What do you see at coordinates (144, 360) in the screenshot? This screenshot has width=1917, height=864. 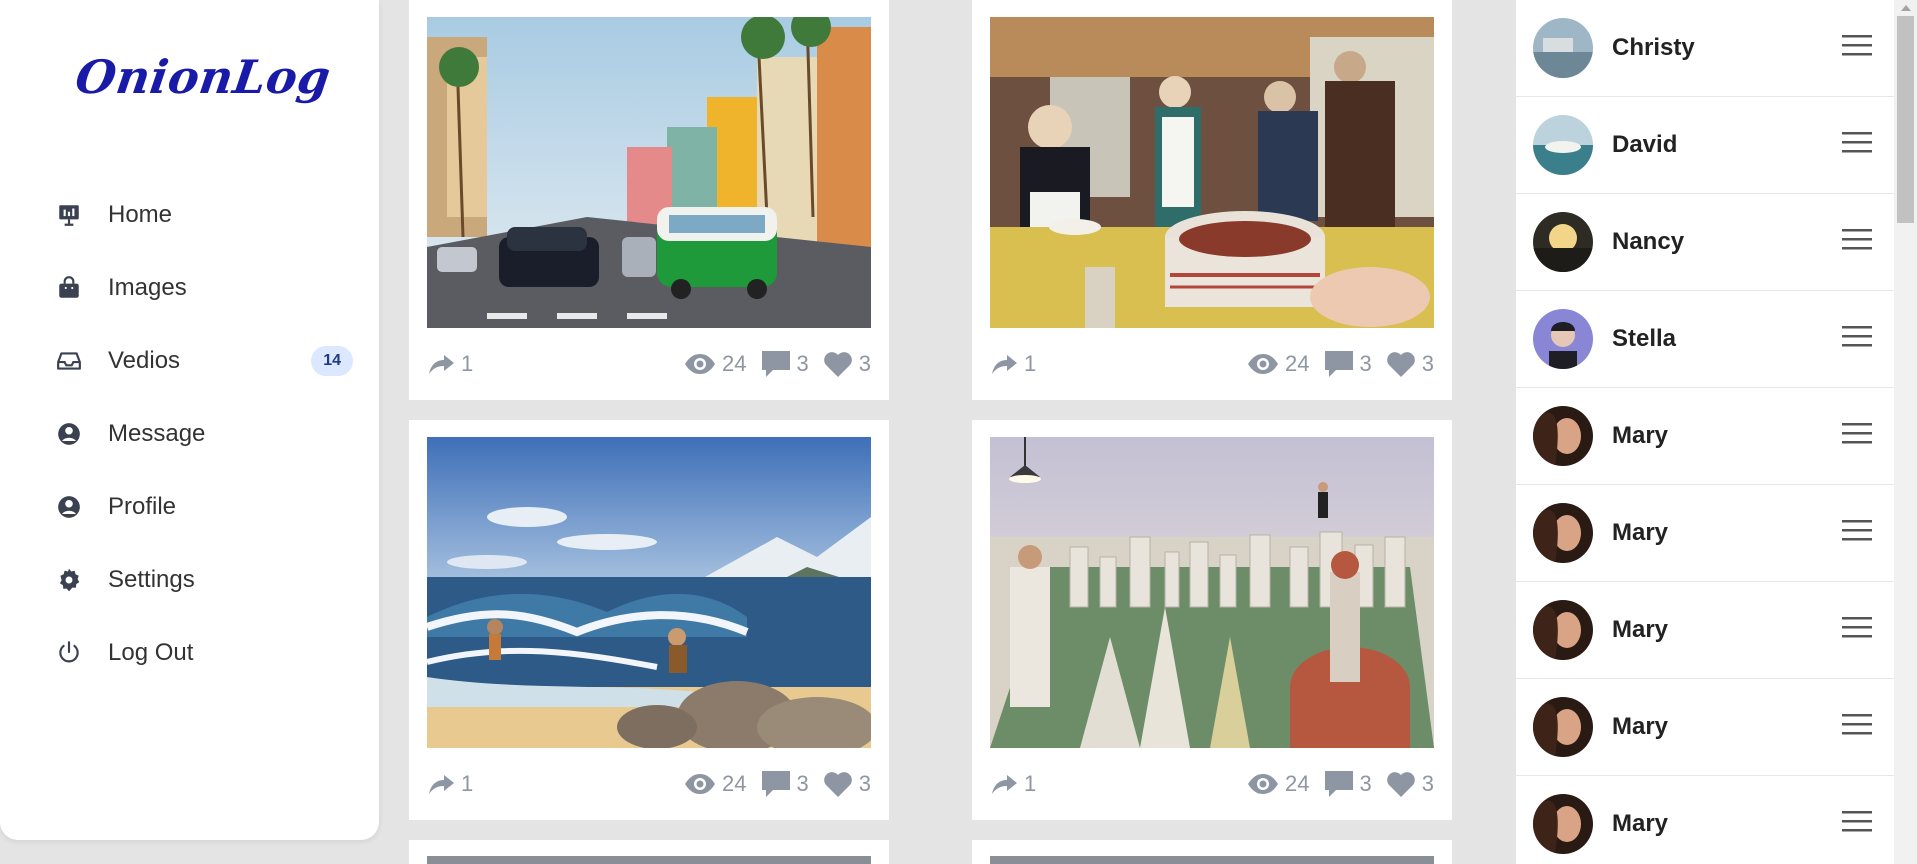 I see `sidebar-item-label: Vedios` at bounding box center [144, 360].